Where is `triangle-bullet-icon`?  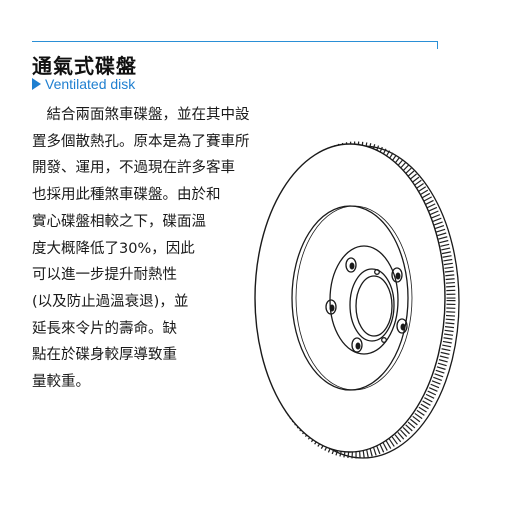 triangle-bullet-icon is located at coordinates (36, 84).